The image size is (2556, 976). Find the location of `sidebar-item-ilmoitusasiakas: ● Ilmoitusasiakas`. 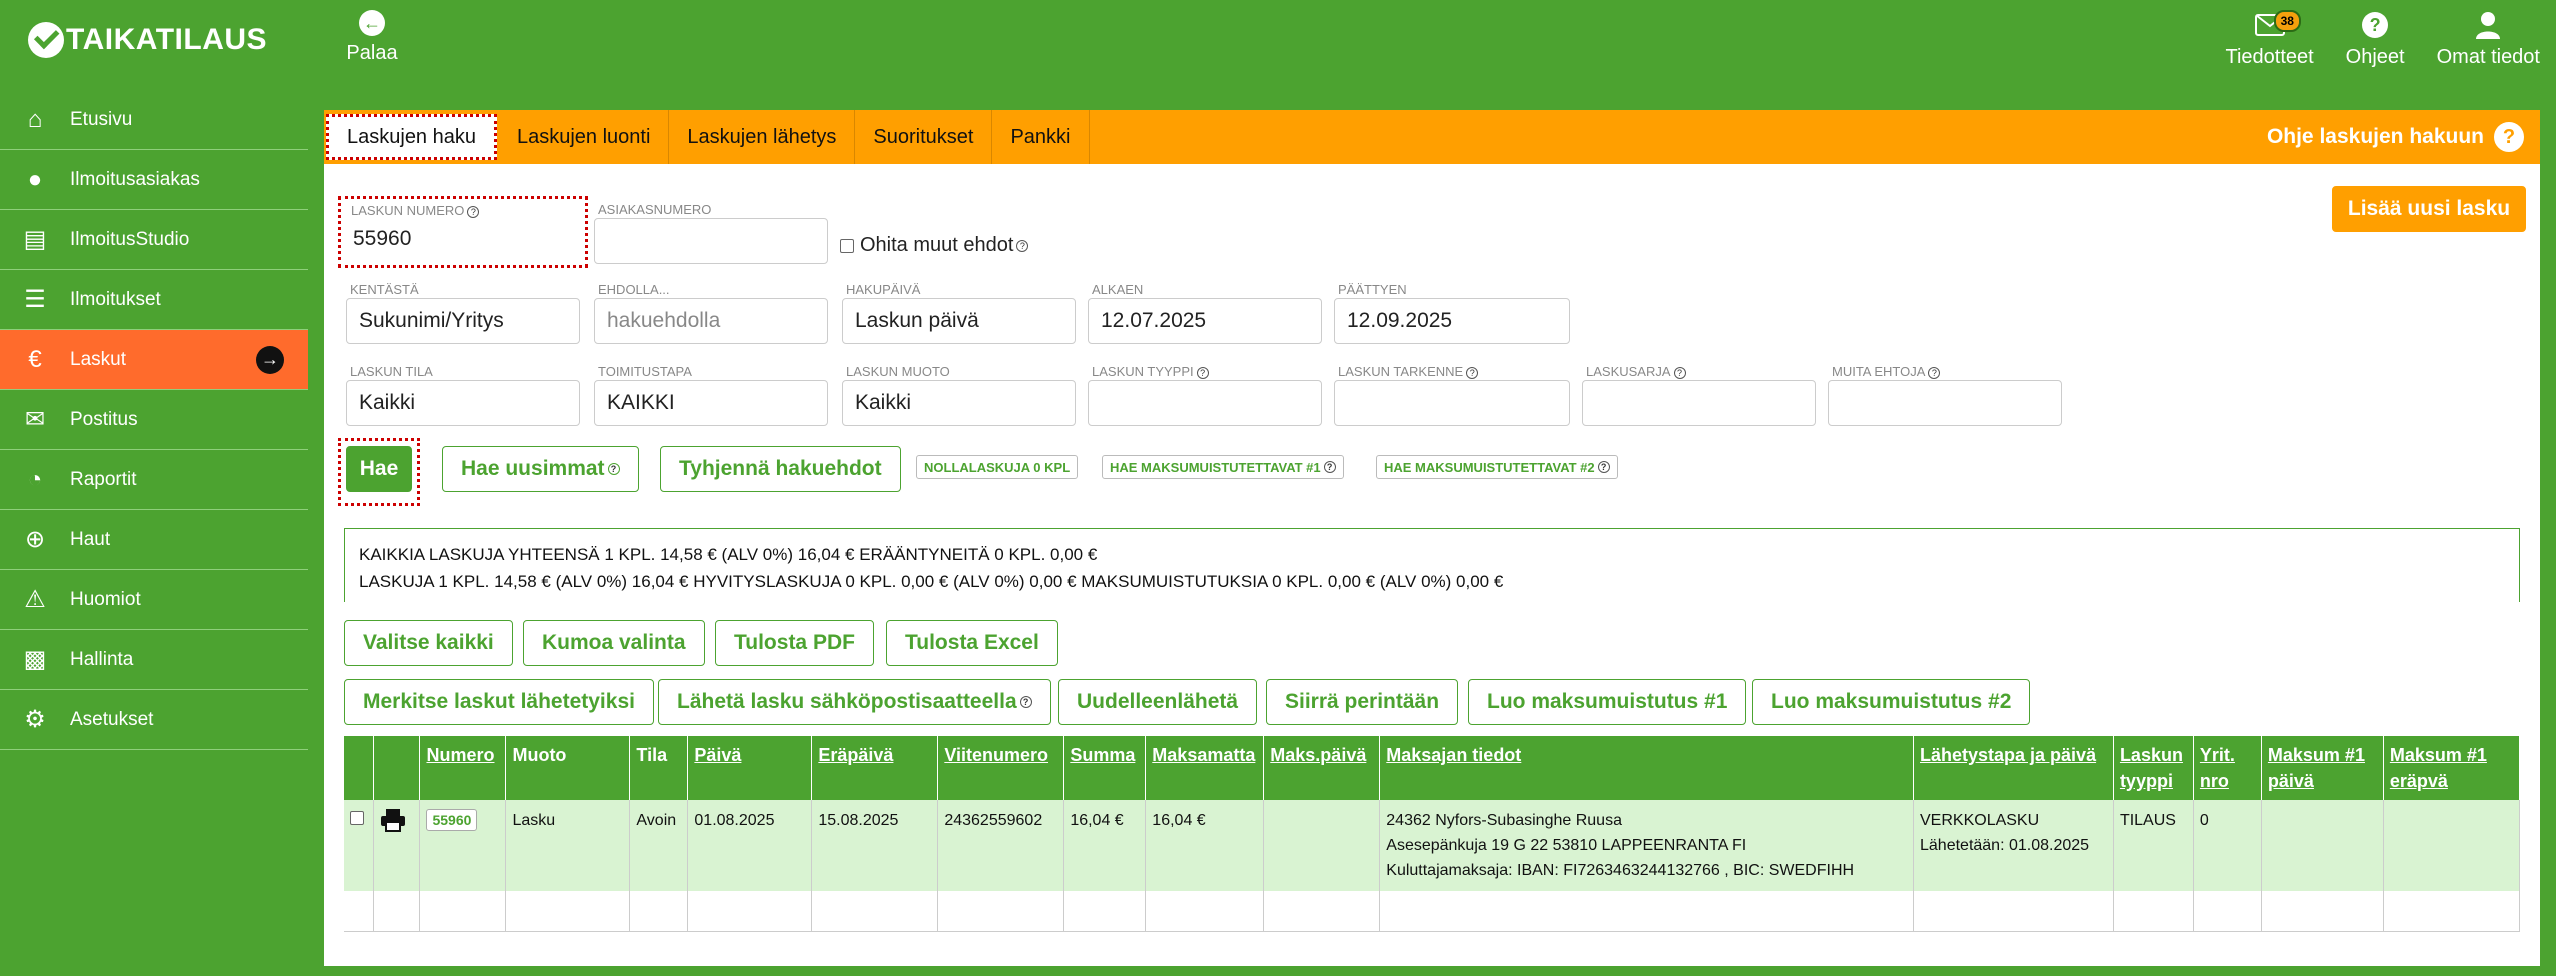

sidebar-item-ilmoitusasiakas: ● Ilmoitusasiakas is located at coordinates (154, 180).